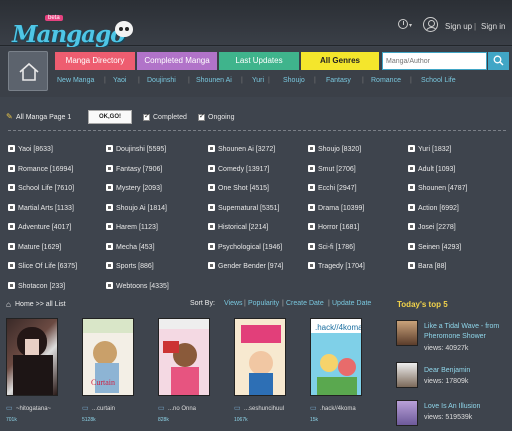  What do you see at coordinates (141, 208) in the screenshot?
I see `genre-label: Shoujo Ai [1814]` at bounding box center [141, 208].